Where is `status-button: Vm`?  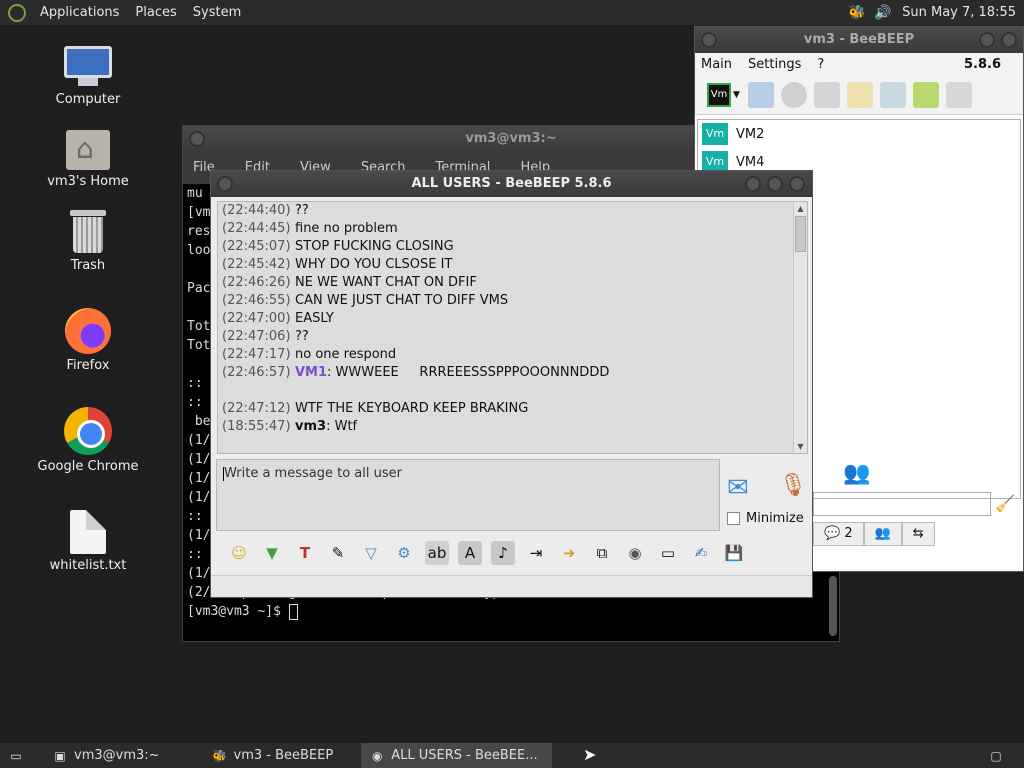 status-button: Vm is located at coordinates (719, 94).